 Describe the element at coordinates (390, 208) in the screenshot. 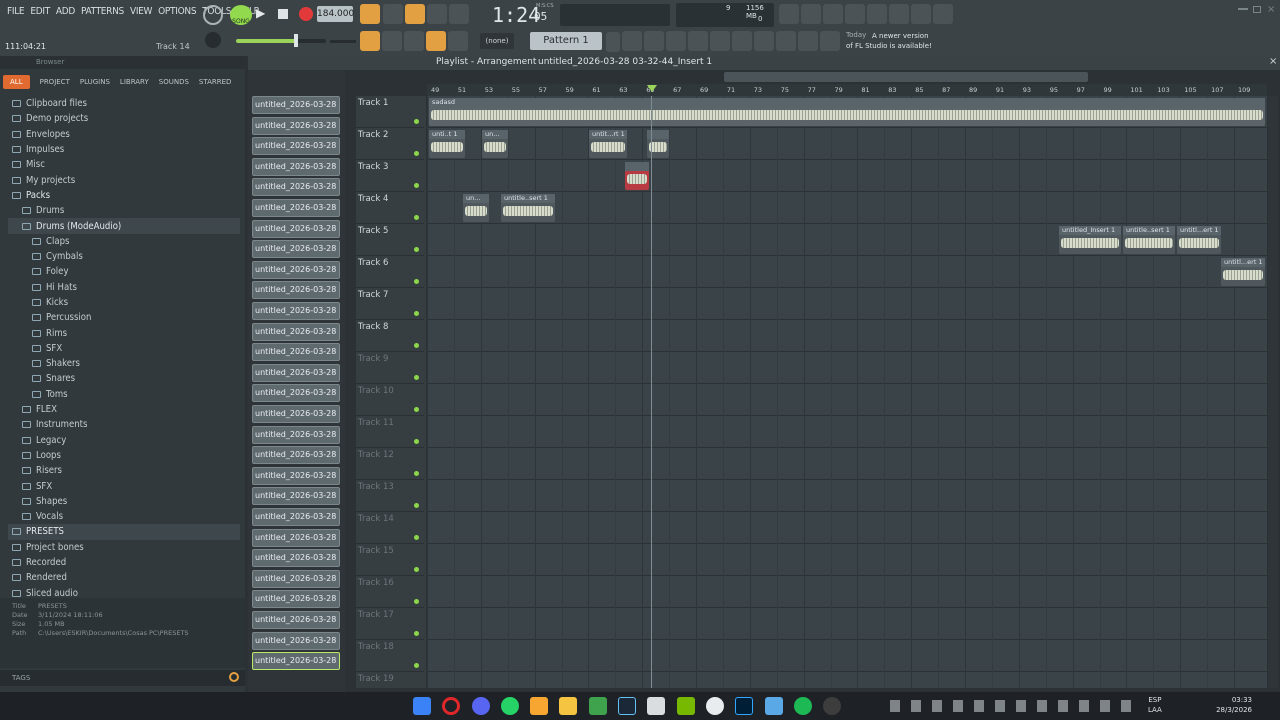

I see `track-header: Track 4` at that location.